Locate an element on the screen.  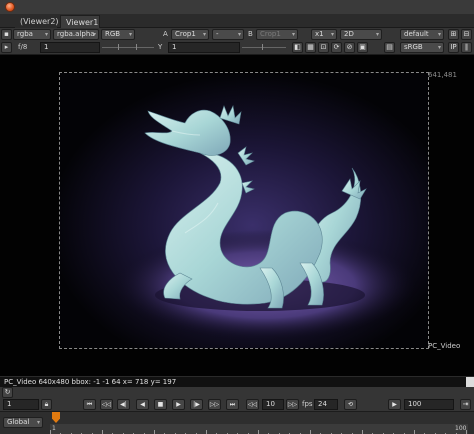
timeline-ruler: 1 100 is located at coordinates (259, 429).